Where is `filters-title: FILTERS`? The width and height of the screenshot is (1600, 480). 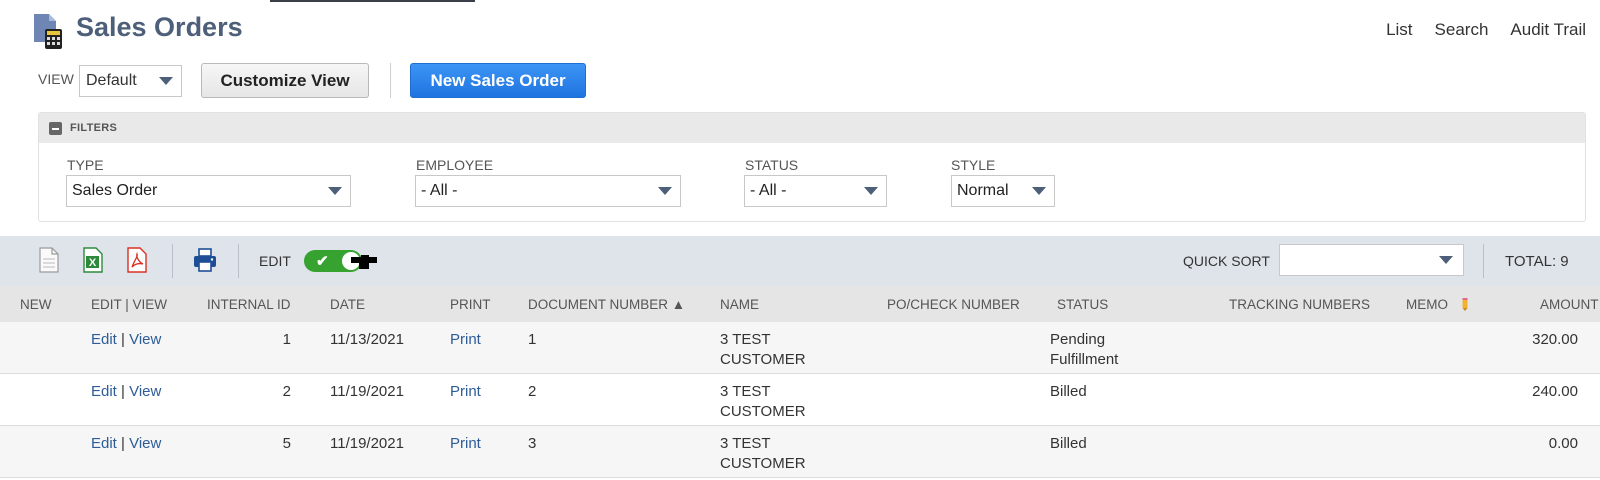 filters-title: FILTERS is located at coordinates (94, 128).